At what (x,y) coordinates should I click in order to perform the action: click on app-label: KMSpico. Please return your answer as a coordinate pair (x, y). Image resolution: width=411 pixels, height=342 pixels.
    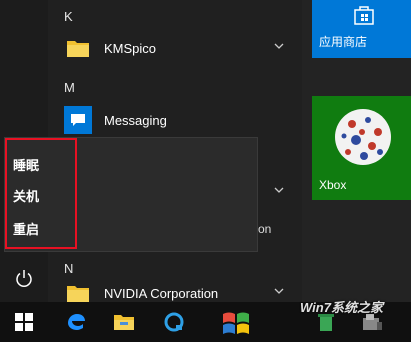
    Looking at the image, I should click on (130, 48).